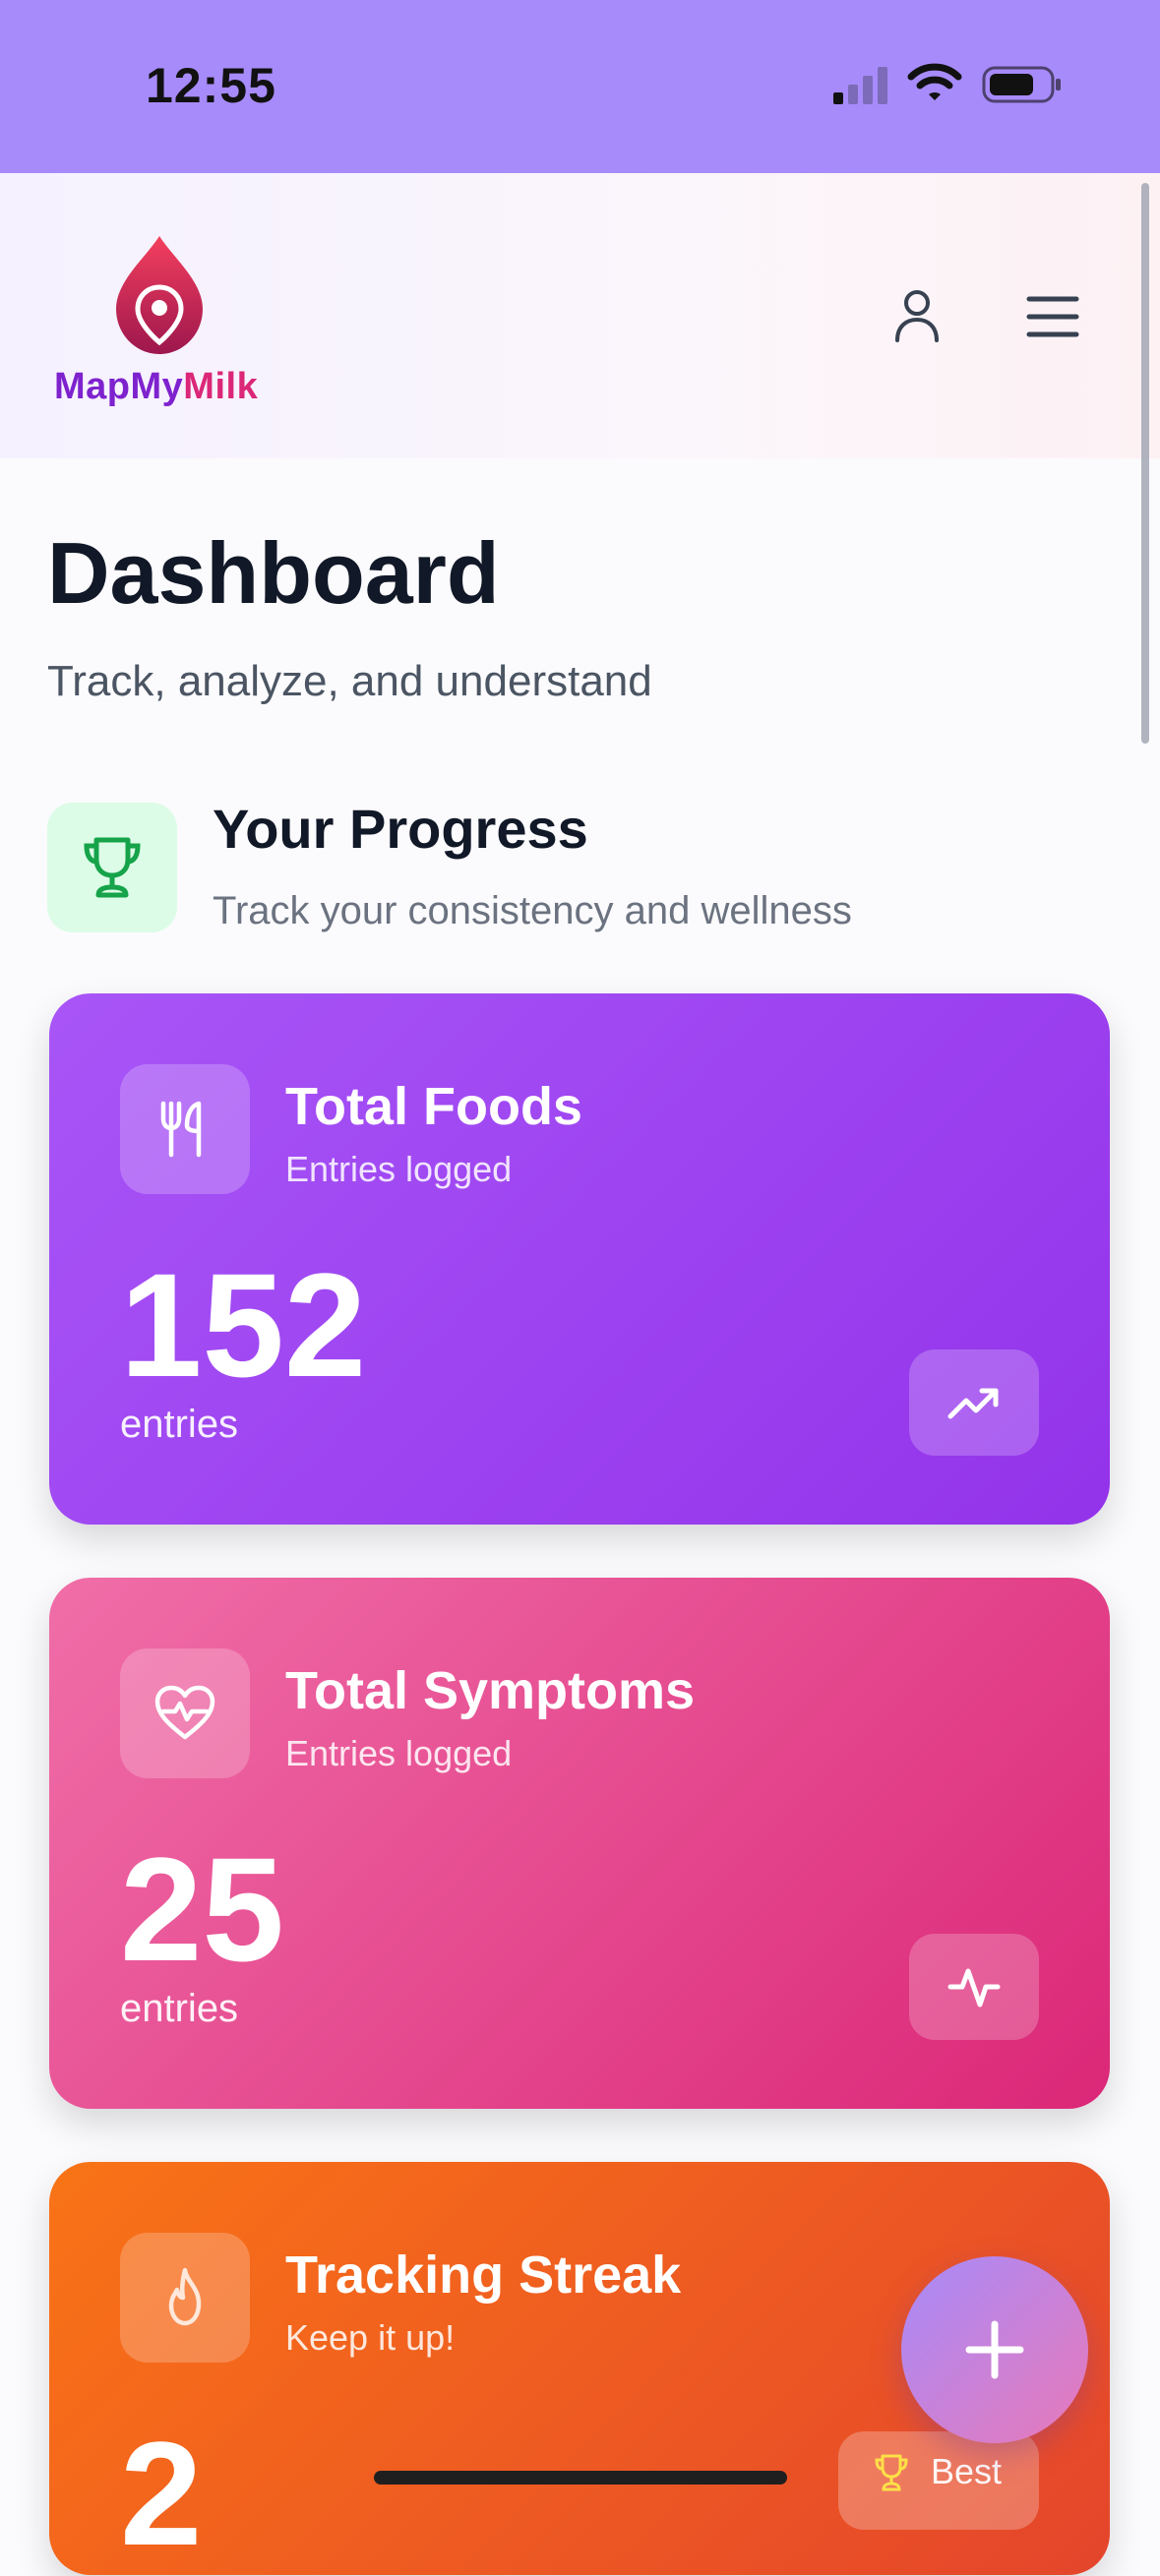 The image size is (1160, 2576). What do you see at coordinates (181, 1130) in the screenshot?
I see `utensils-icon` at bounding box center [181, 1130].